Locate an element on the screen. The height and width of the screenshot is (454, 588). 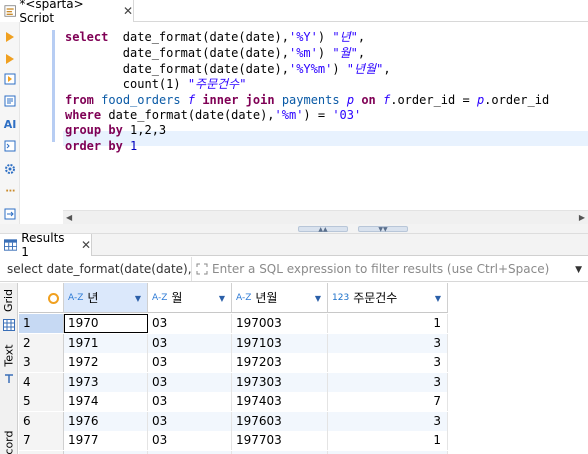
table-cell: 1978 is located at coordinates (106, 452).